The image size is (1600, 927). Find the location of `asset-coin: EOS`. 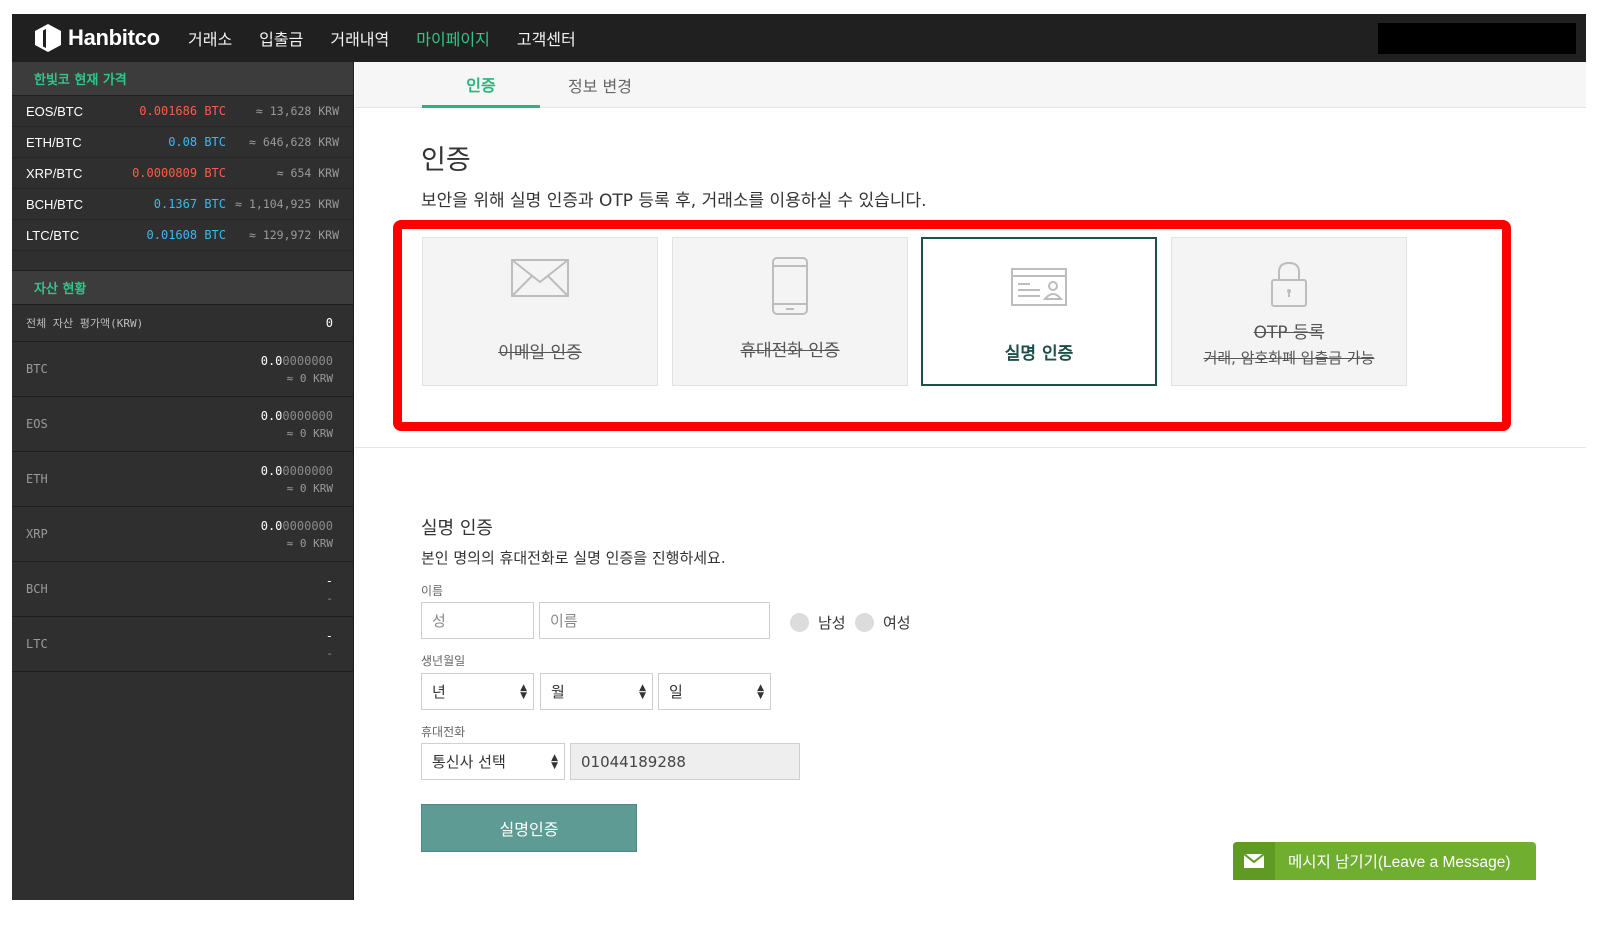

asset-coin: EOS is located at coordinates (37, 424).